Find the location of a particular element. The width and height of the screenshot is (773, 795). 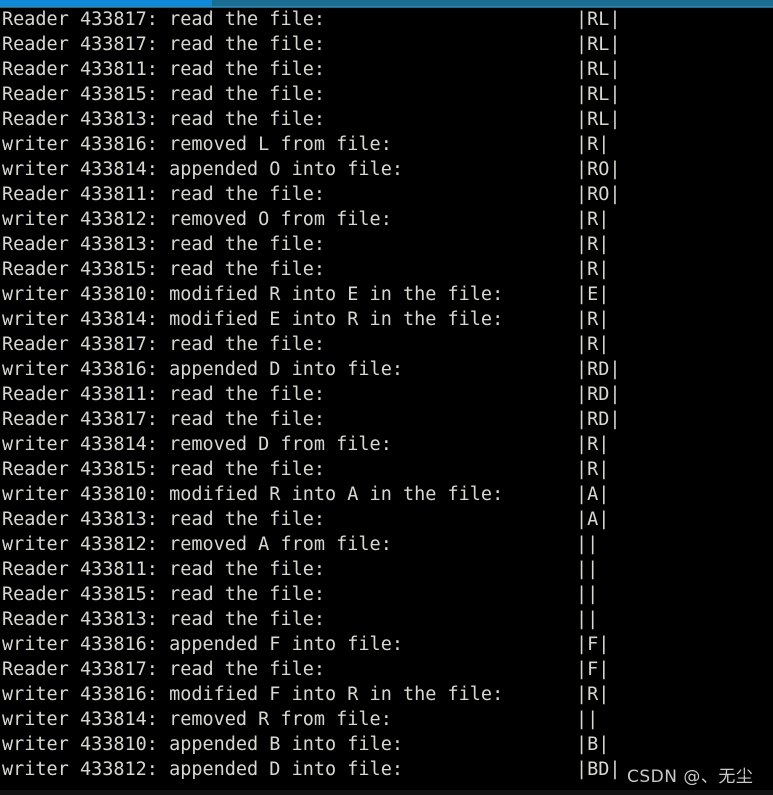

log-line: Reader 433813: read the file: |R| is located at coordinates (386, 244).